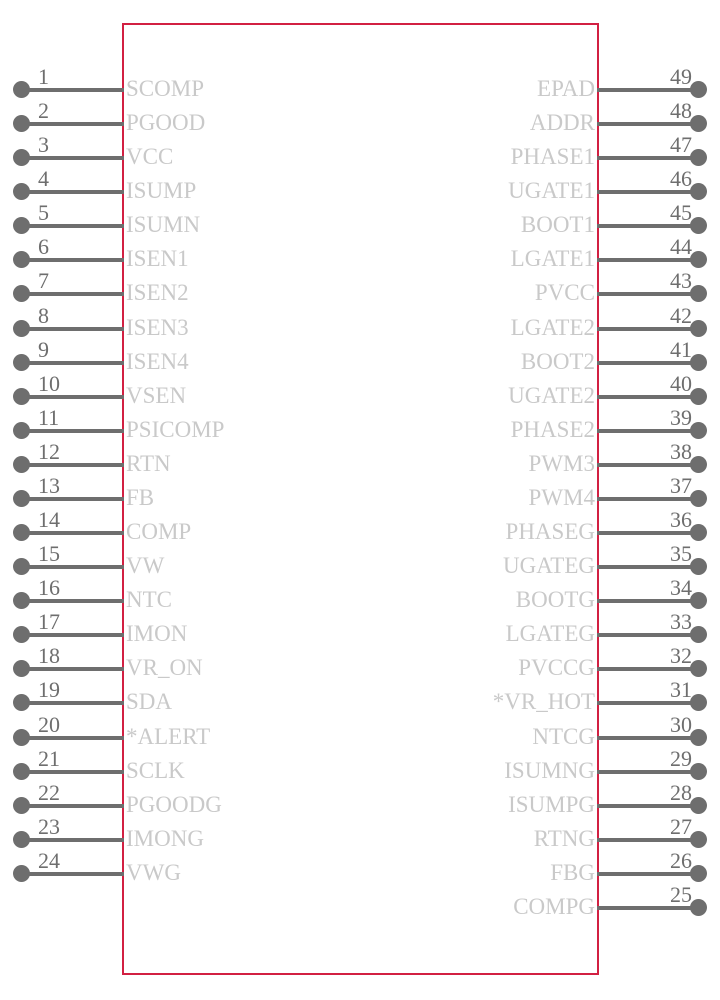 The image size is (720, 1000). Describe the element at coordinates (681, 315) in the screenshot. I see `pin-number: 42` at that location.